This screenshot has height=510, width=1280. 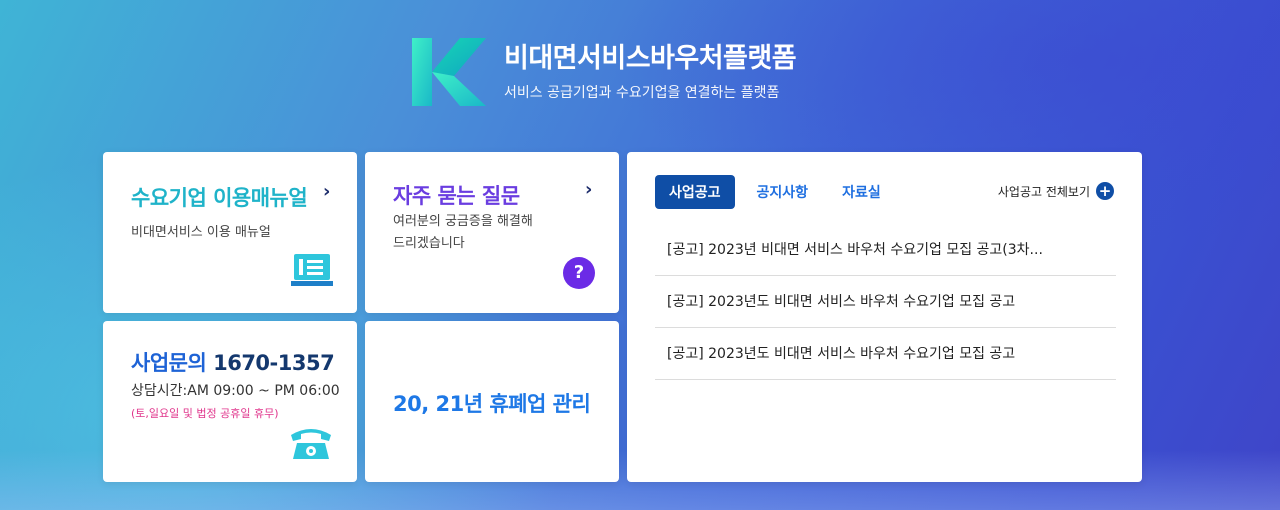 I want to click on manual-book-icon, so click(x=312, y=272).